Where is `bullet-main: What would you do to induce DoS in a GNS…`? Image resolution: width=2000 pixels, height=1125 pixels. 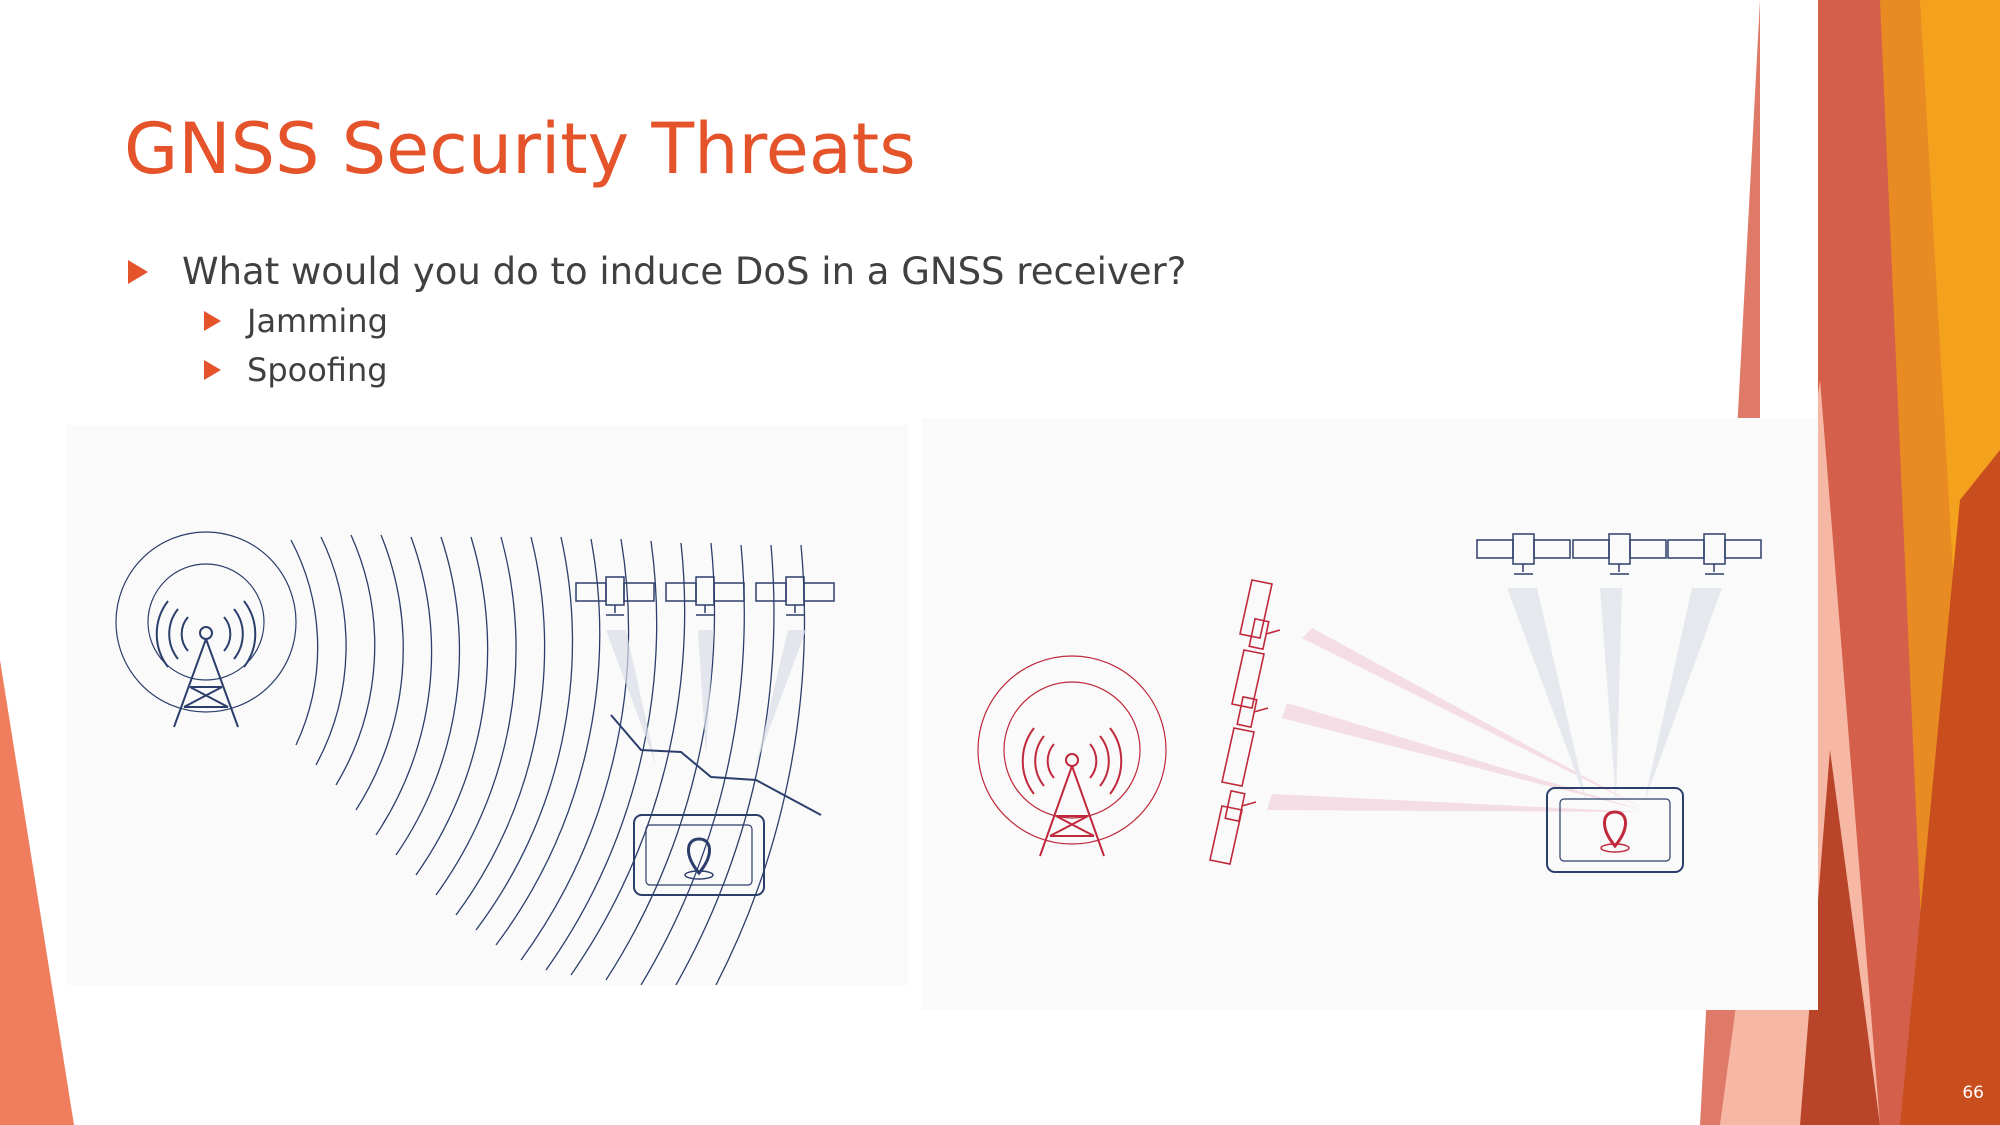
bullet-main: What would you do to induce DoS in a GNS… is located at coordinates (657, 271).